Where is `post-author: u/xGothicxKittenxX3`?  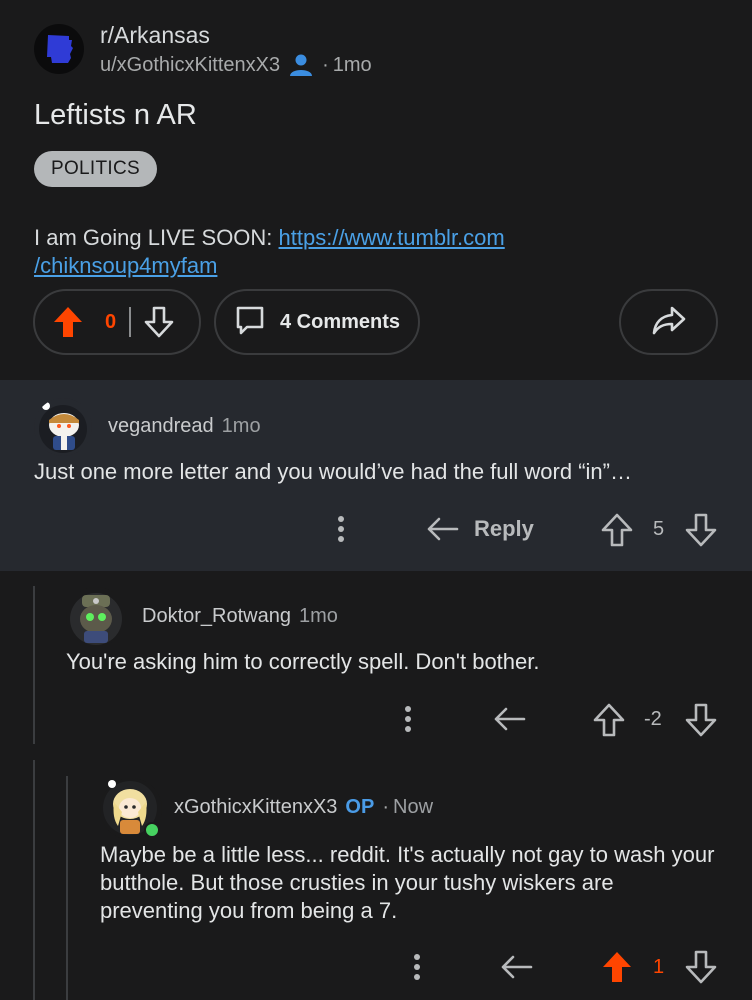 post-author: u/xGothicxKittenxX3 is located at coordinates (190, 65).